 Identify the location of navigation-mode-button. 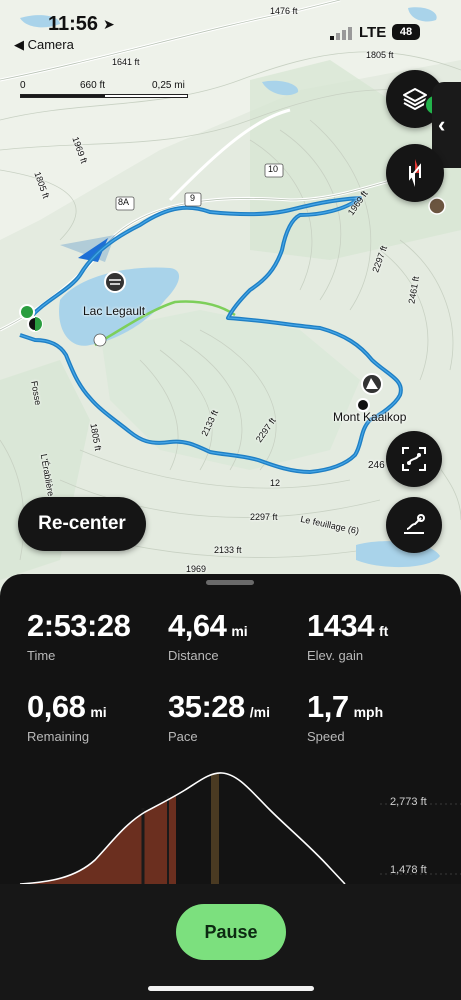
(414, 525).